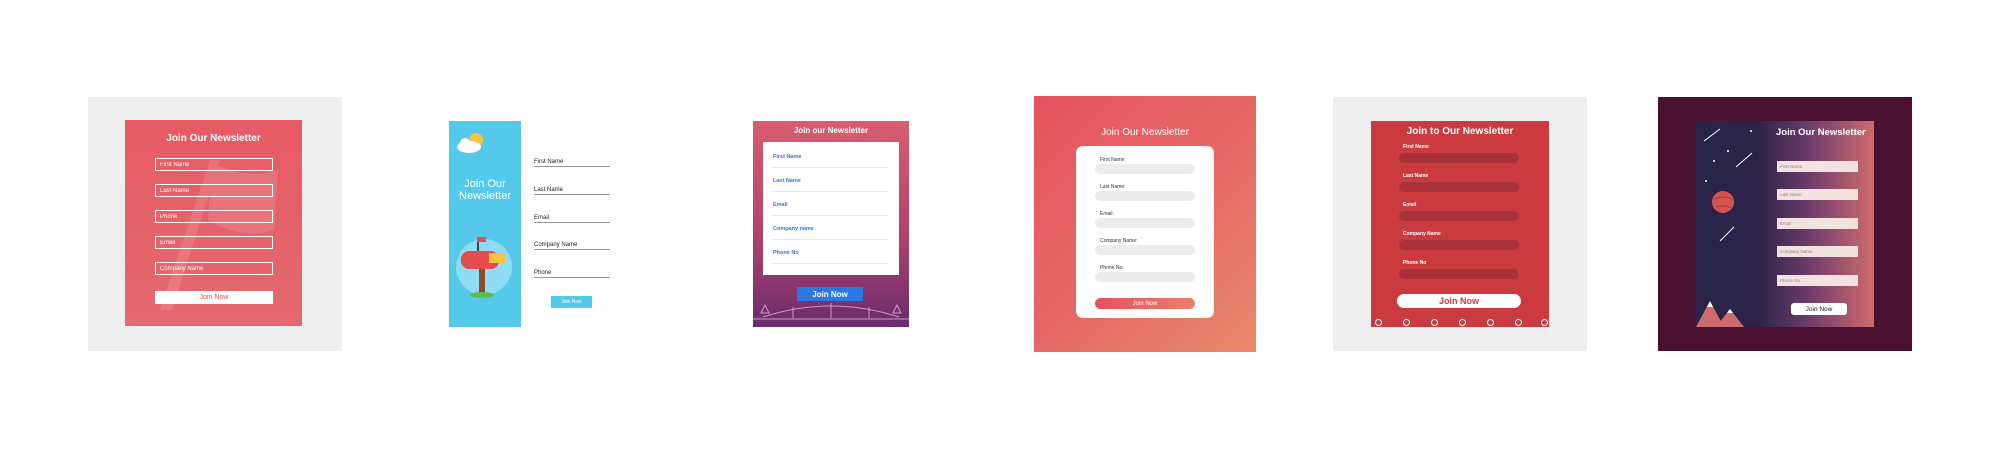 This screenshot has height=459, width=2000. I want to click on newsletter-card-6: Join Our Newsletter Join Now, so click(1785, 224).